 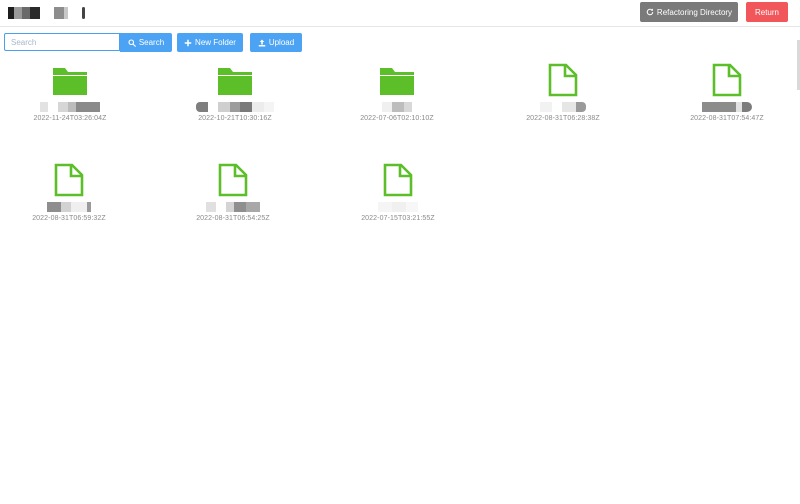 What do you see at coordinates (215, 42) in the screenshot?
I see `new-folder-label: New Folder` at bounding box center [215, 42].